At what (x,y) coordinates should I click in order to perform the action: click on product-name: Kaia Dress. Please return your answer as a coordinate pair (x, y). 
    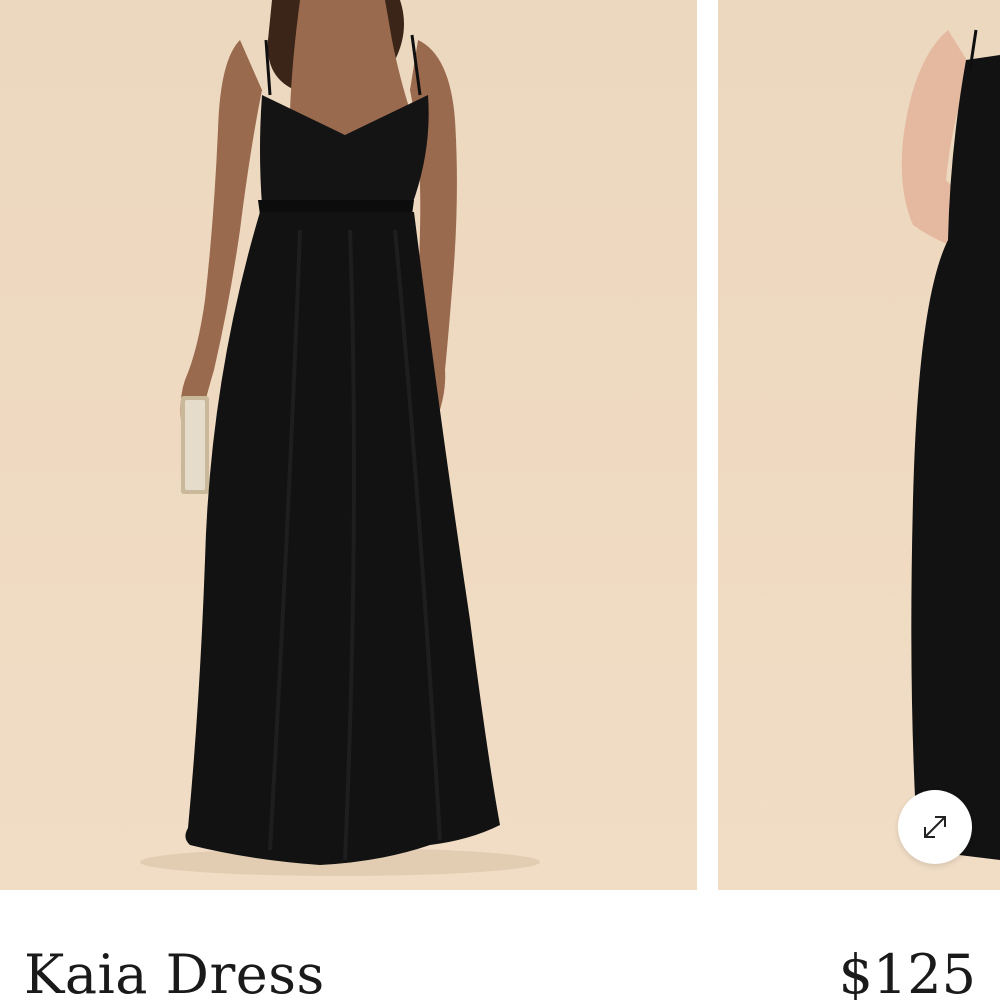
    Looking at the image, I should click on (174, 971).